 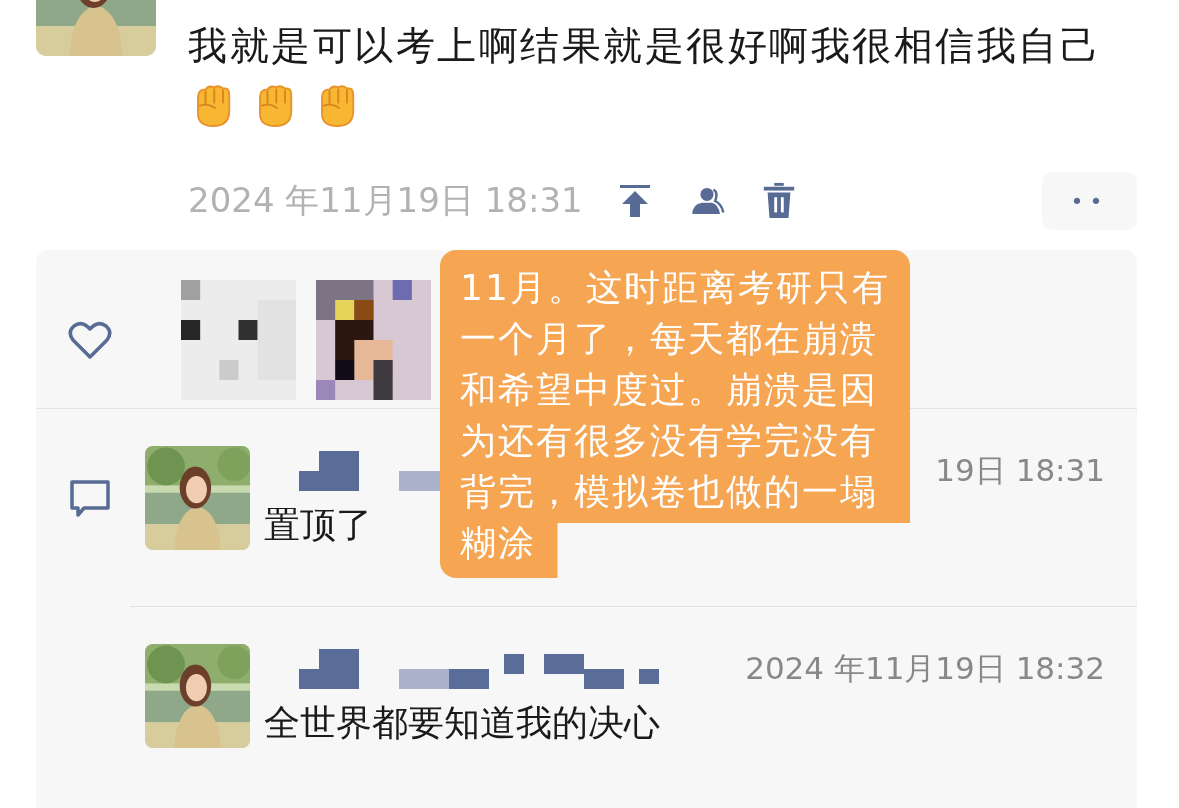 What do you see at coordinates (1020, 470) in the screenshot?
I see `comment-timestamp: 19日 18:31` at bounding box center [1020, 470].